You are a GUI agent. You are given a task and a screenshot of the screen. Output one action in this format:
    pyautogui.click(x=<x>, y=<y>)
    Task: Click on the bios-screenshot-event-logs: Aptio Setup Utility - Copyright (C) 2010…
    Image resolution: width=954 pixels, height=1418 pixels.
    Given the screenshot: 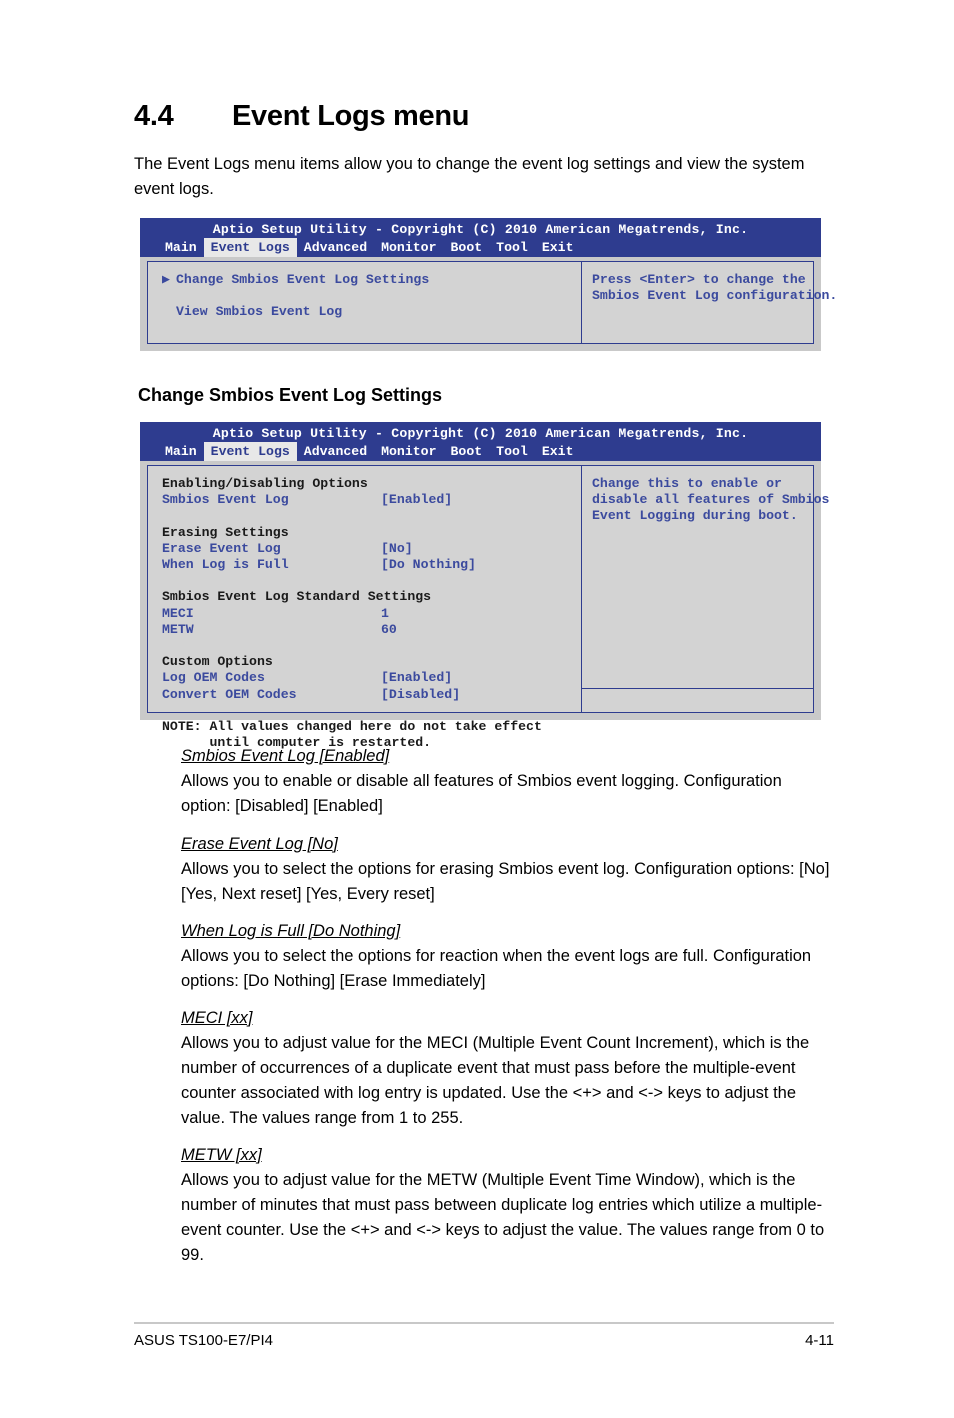 What is the action you would take?
    pyautogui.click(x=489, y=284)
    